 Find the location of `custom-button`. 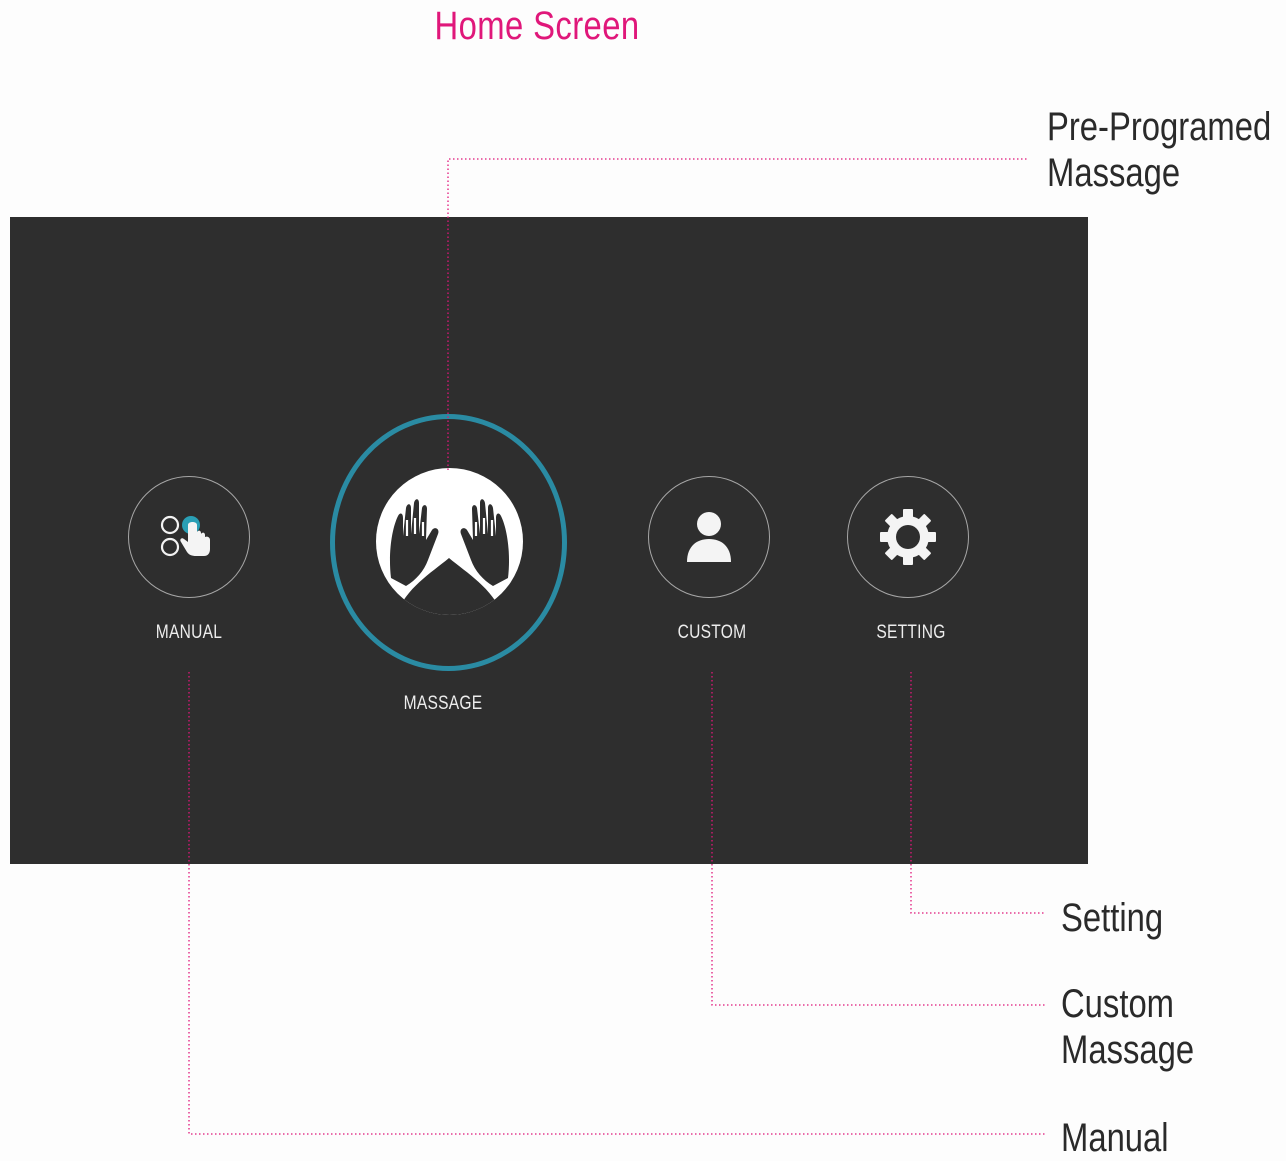

custom-button is located at coordinates (709, 537).